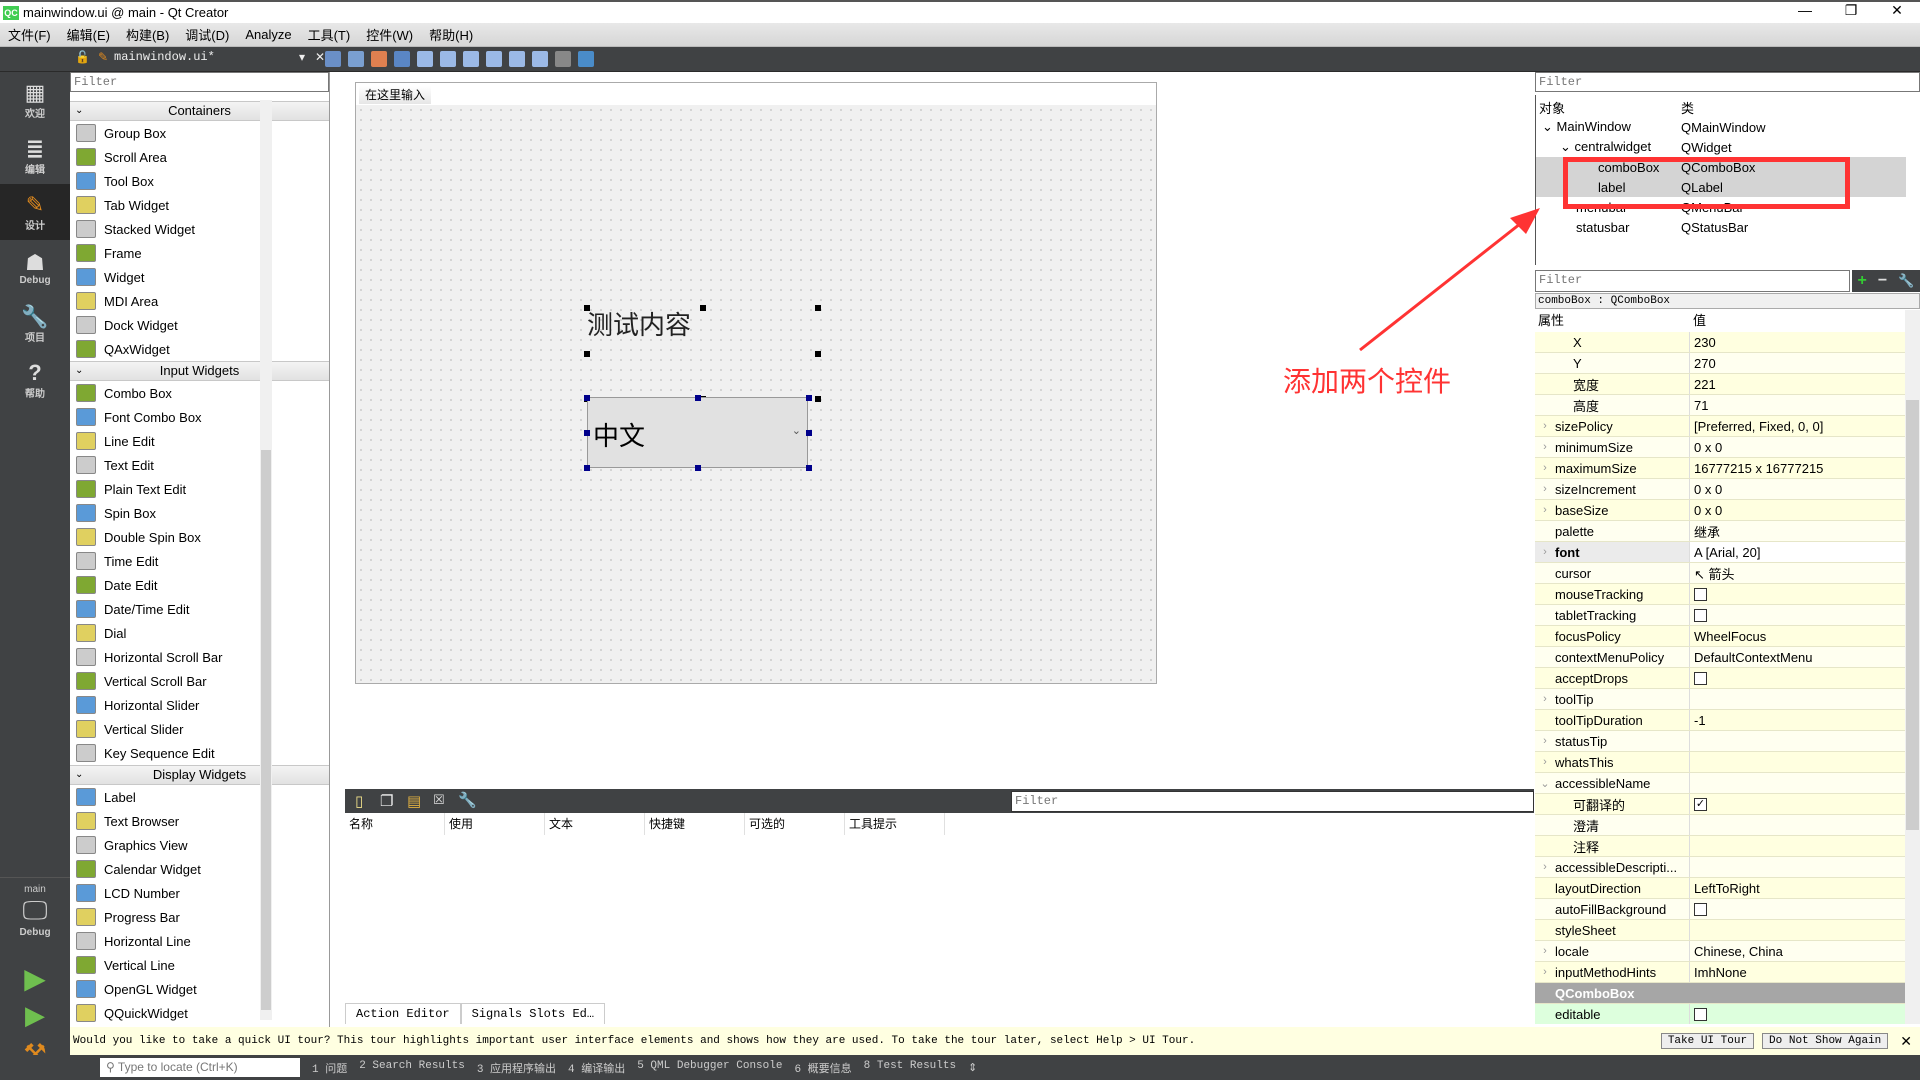 The height and width of the screenshot is (1080, 1920). I want to click on layout-form-icon, so click(517, 59).